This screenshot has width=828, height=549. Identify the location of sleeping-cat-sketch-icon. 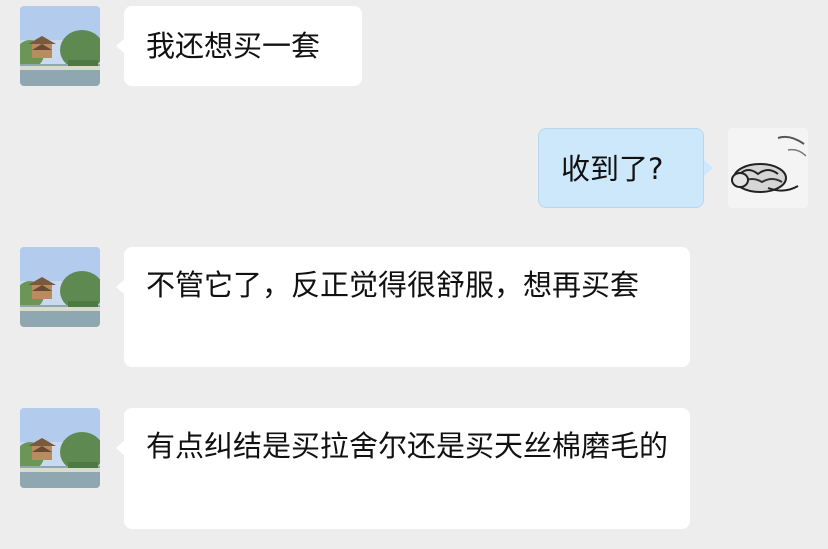
(768, 168).